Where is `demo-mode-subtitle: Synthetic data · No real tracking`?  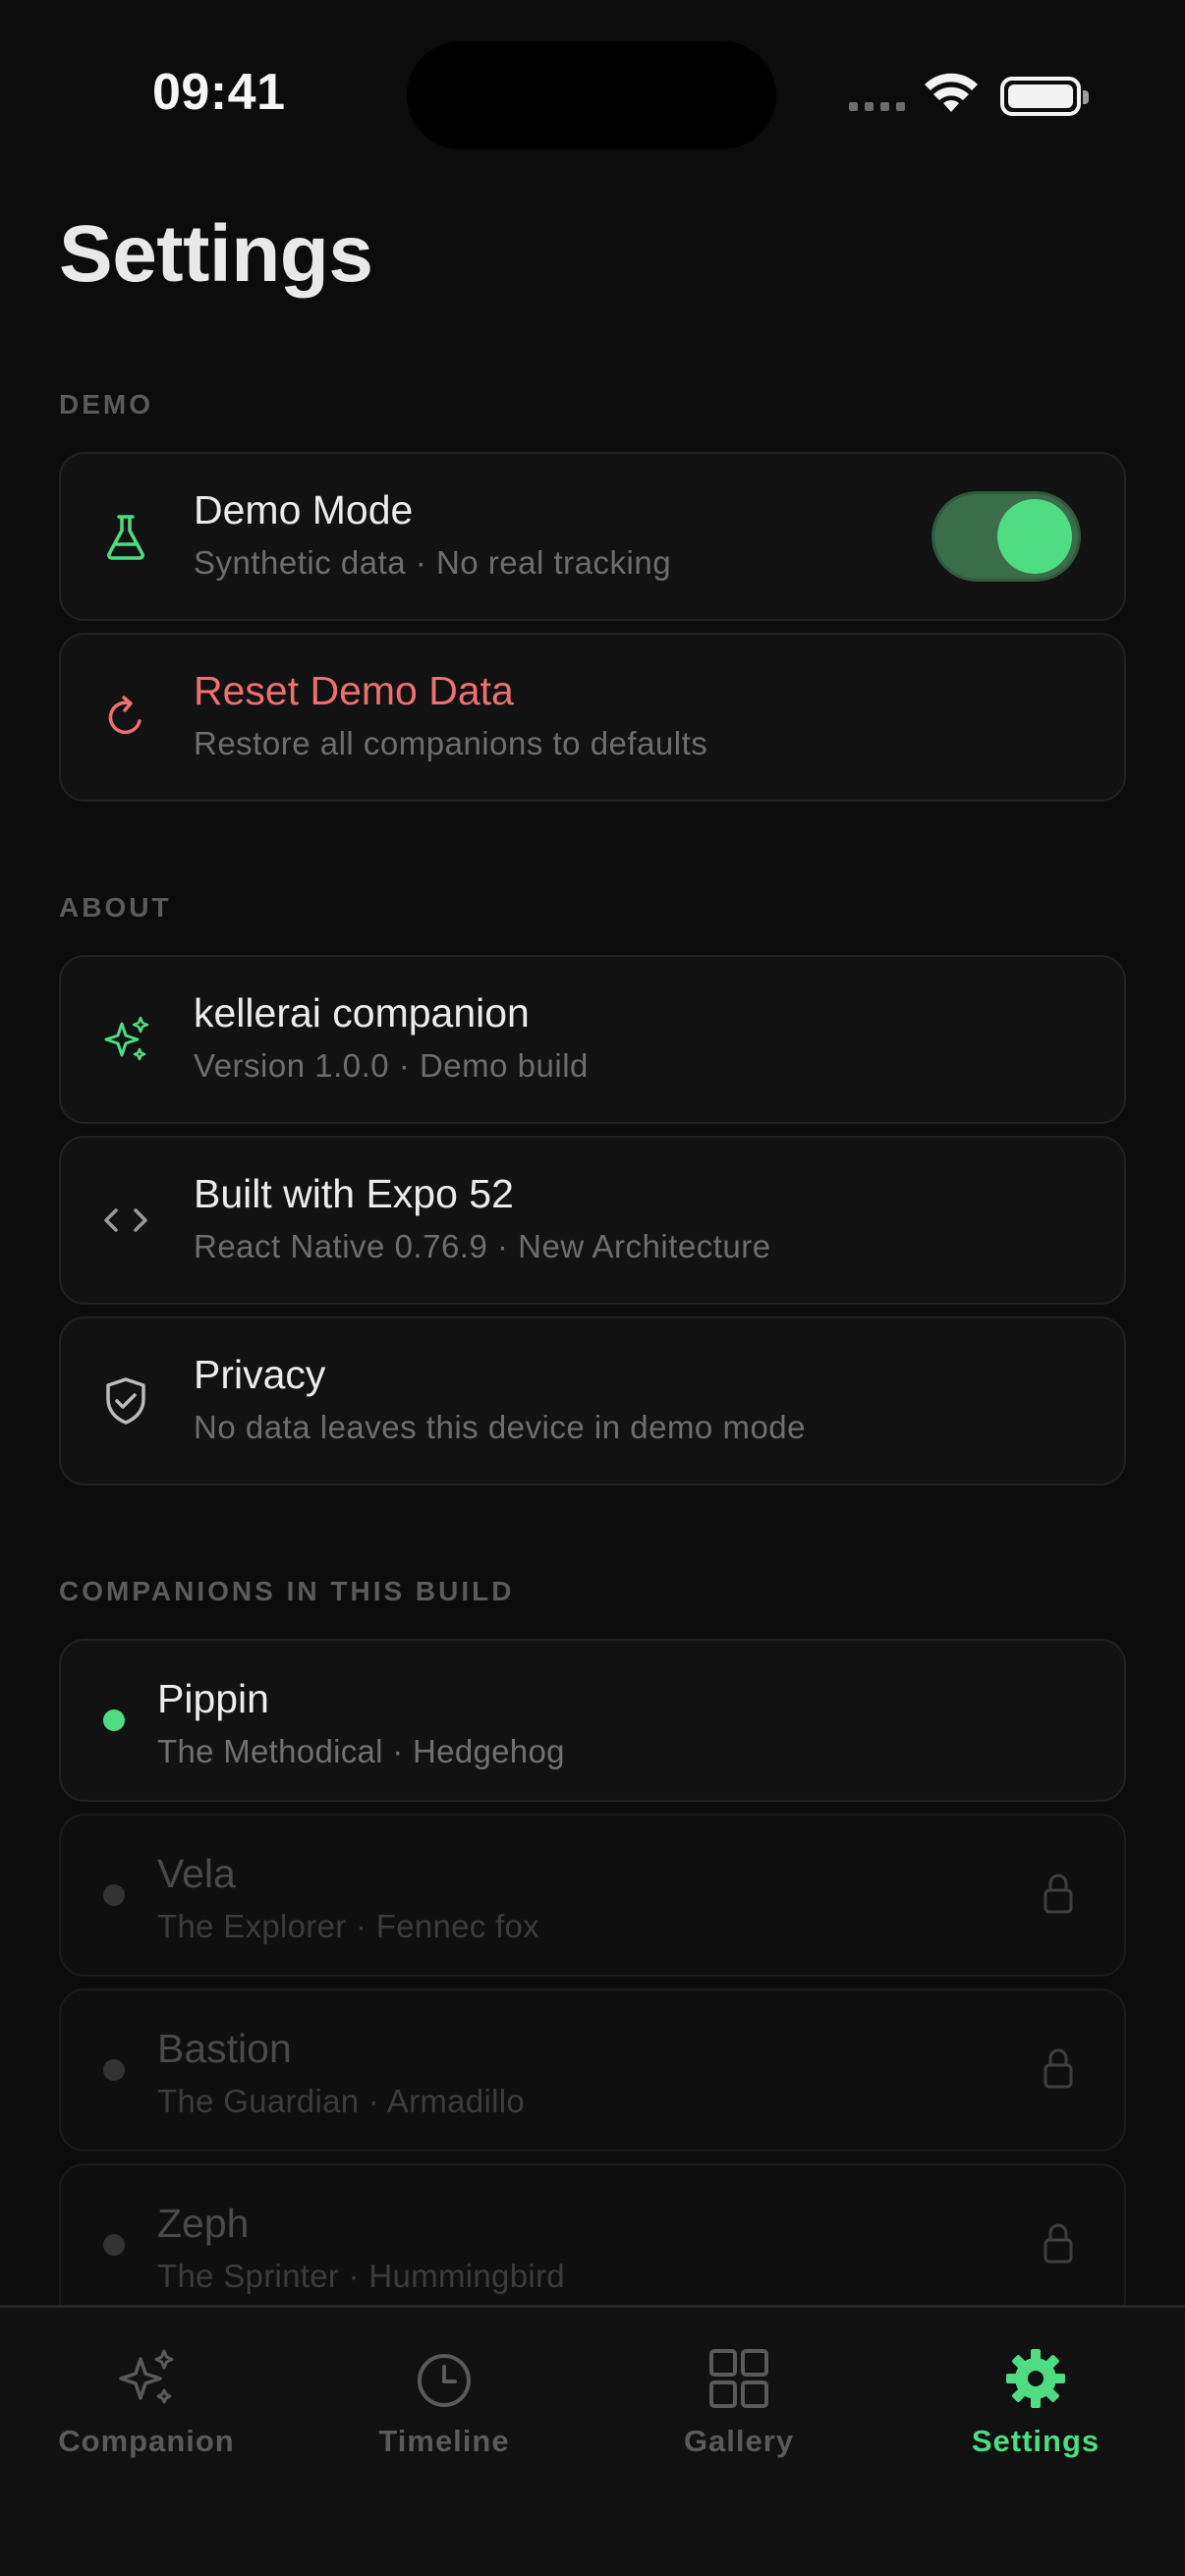 demo-mode-subtitle: Synthetic data · No real tracking is located at coordinates (433, 562).